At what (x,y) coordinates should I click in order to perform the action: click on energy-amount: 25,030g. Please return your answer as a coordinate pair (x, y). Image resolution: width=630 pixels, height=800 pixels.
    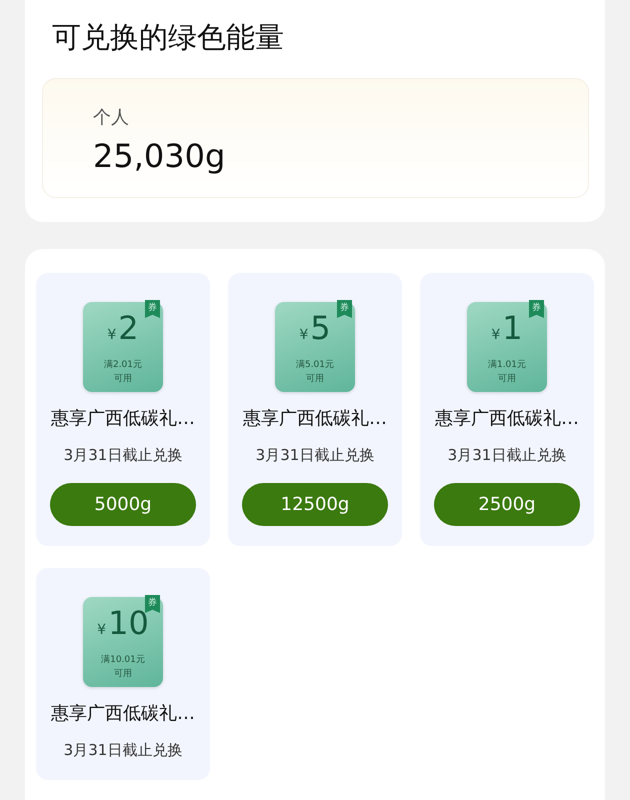
    Looking at the image, I should click on (159, 156).